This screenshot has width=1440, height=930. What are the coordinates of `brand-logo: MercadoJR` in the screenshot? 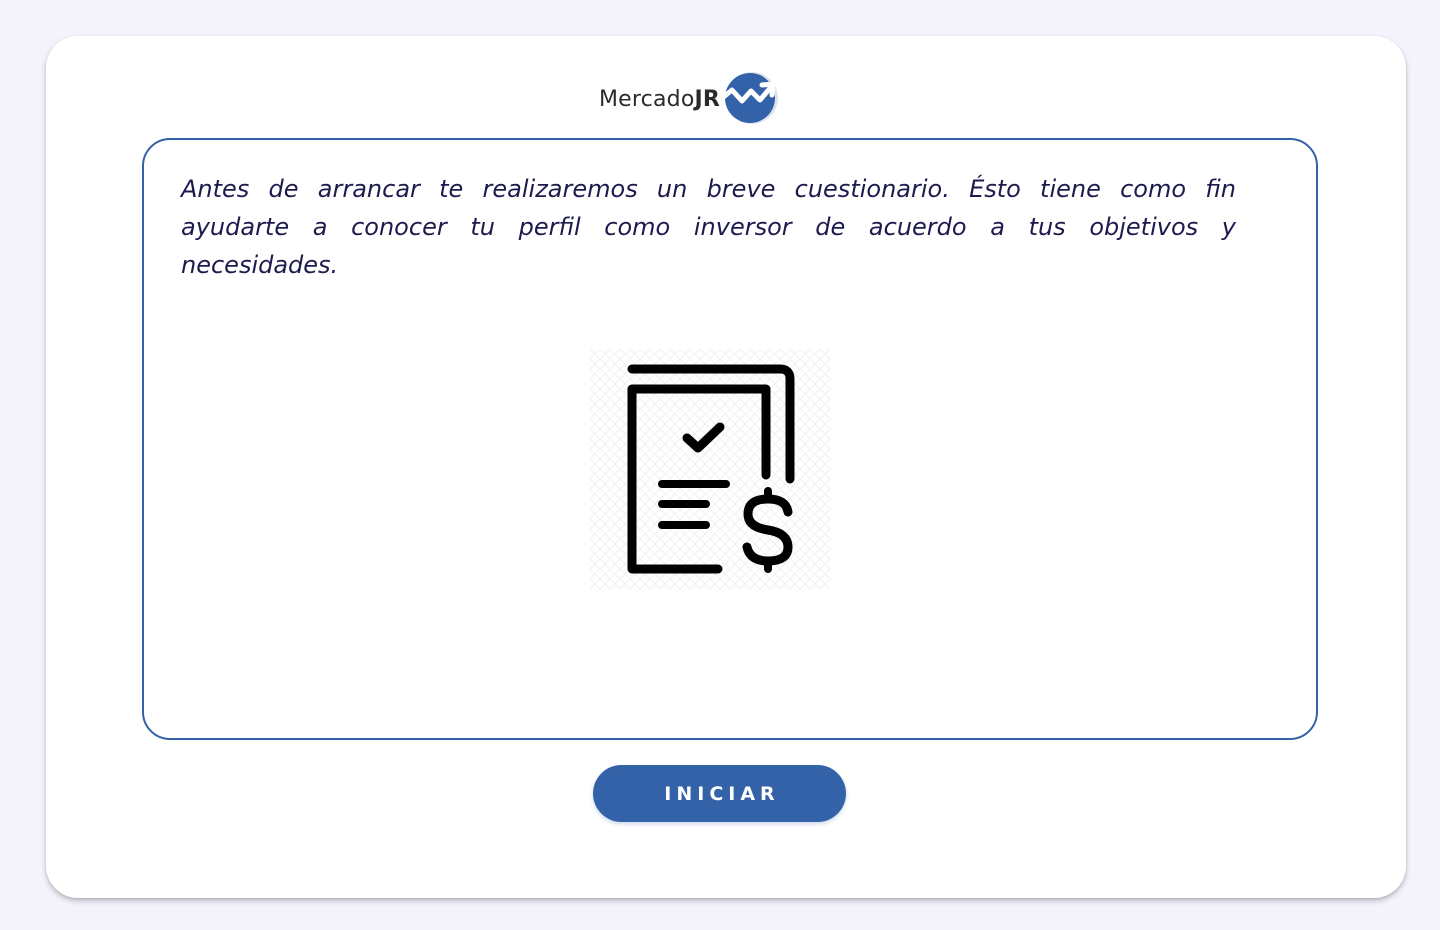 It's located at (689, 98).